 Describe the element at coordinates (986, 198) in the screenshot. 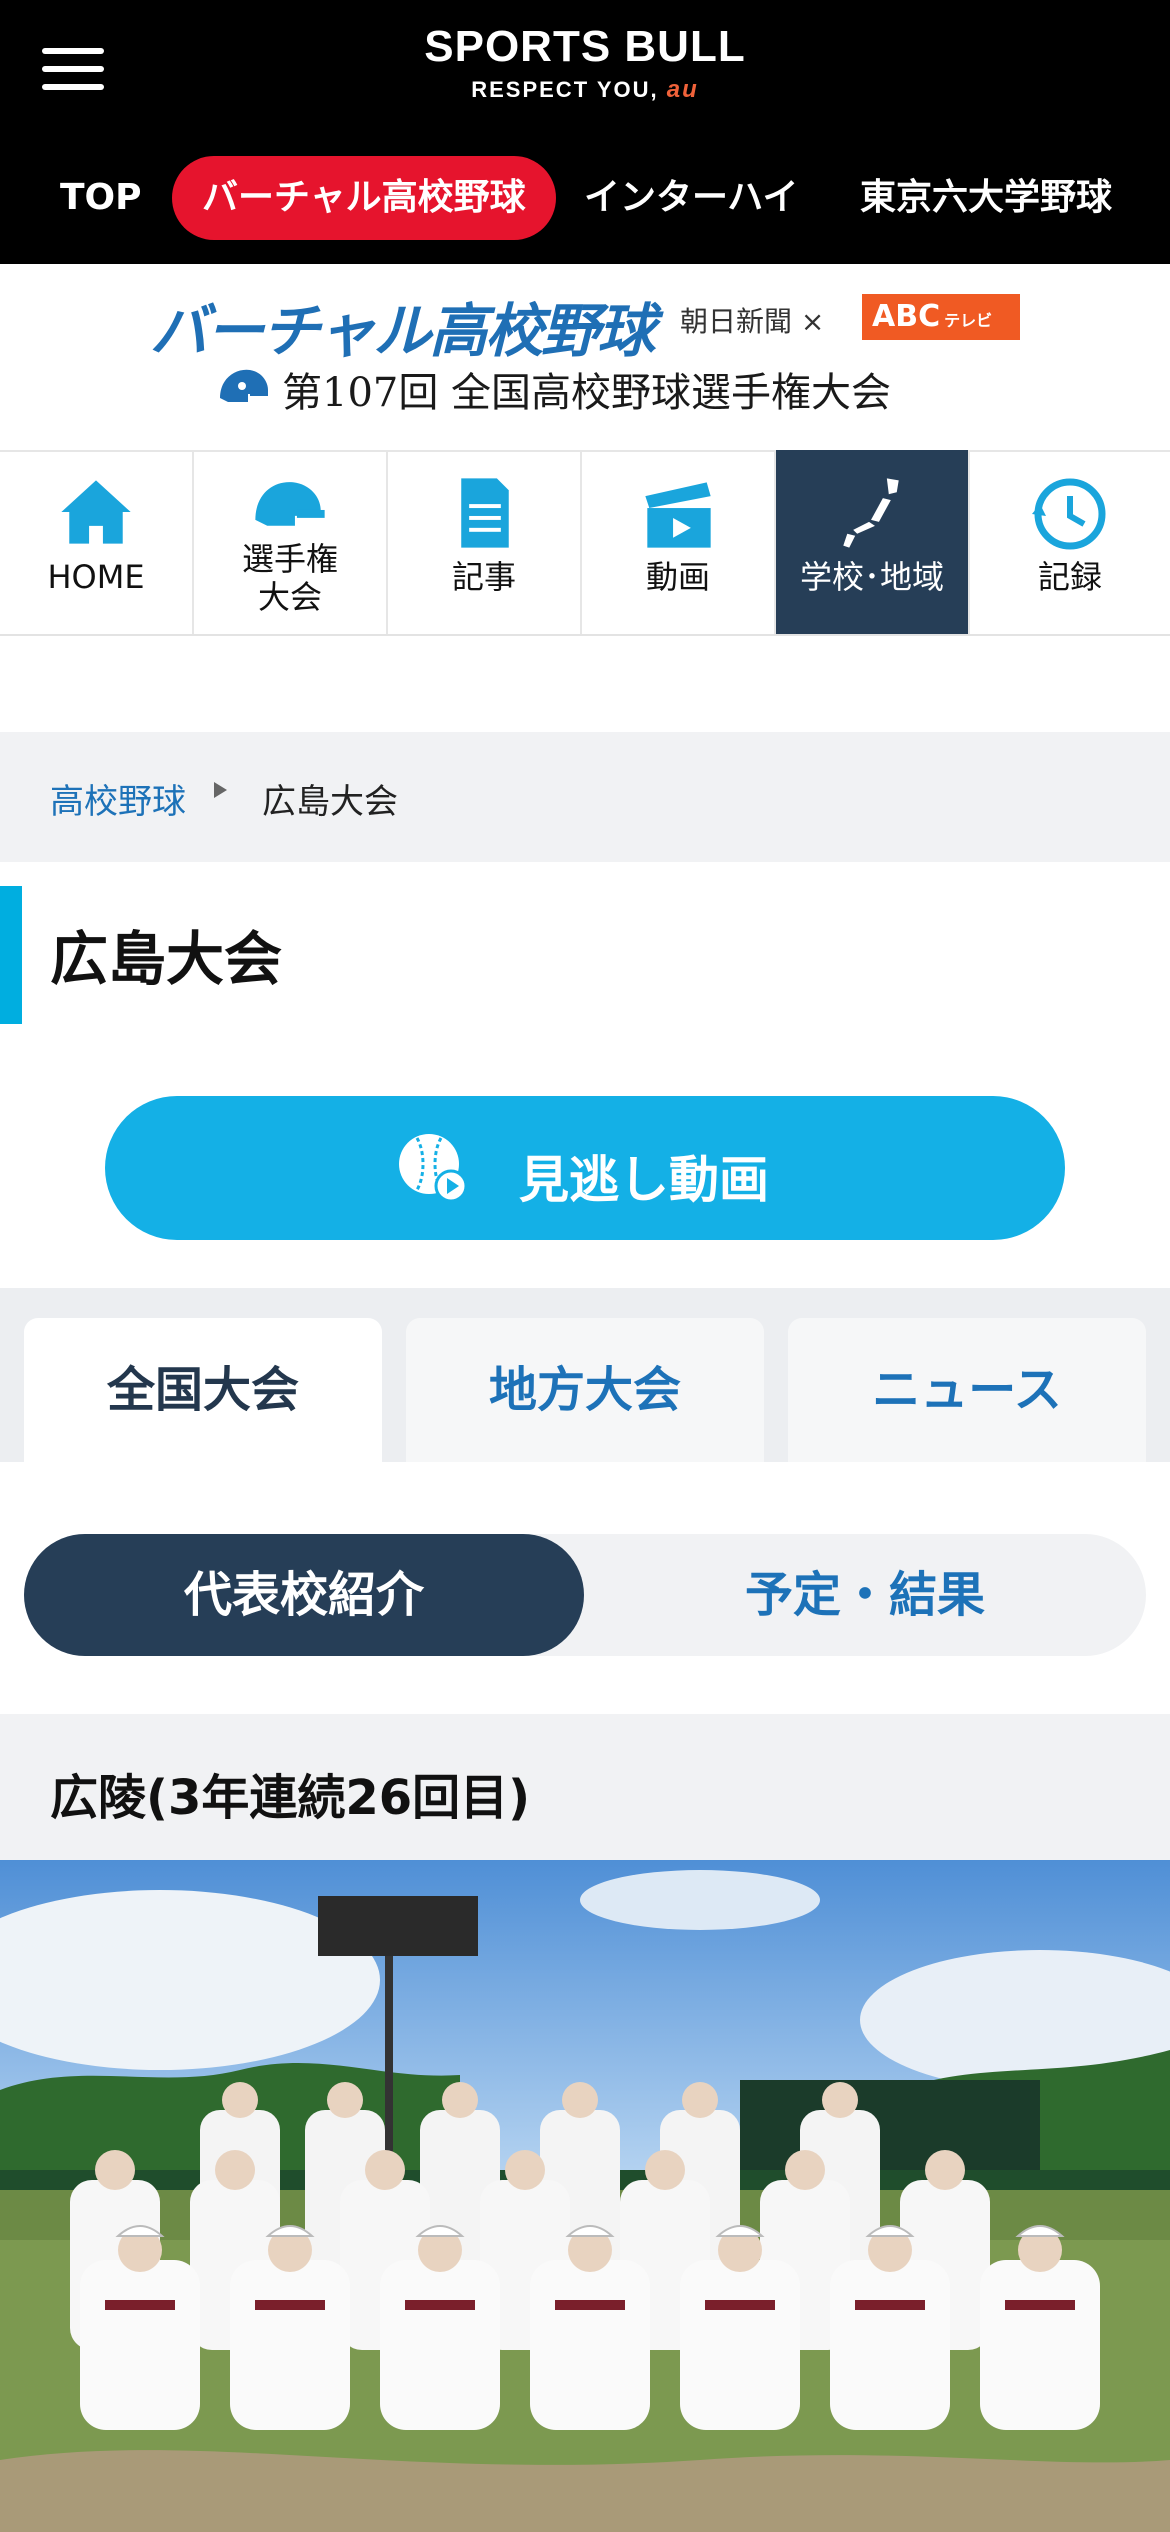

I see `nav-item-tokyo-big6: 東京六大学野球` at that location.